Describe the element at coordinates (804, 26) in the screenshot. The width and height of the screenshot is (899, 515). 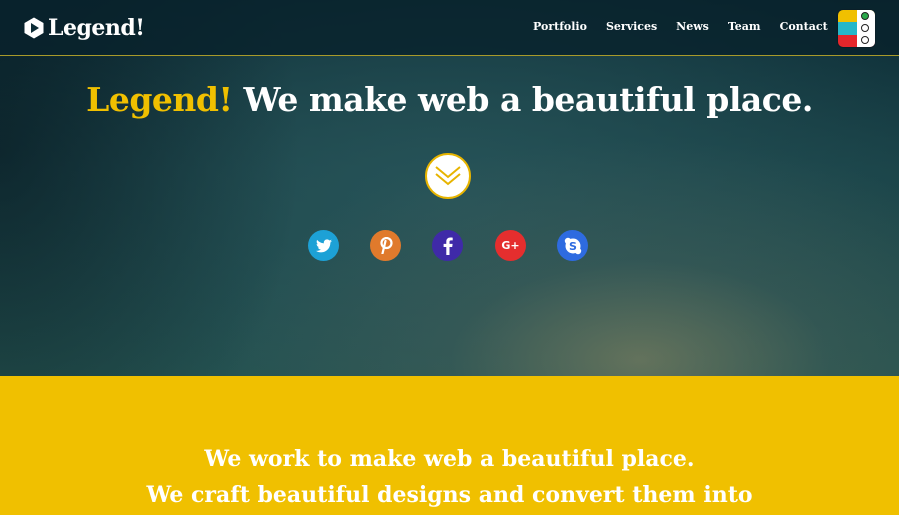
I see `nav-item-contact: Contact` at that location.